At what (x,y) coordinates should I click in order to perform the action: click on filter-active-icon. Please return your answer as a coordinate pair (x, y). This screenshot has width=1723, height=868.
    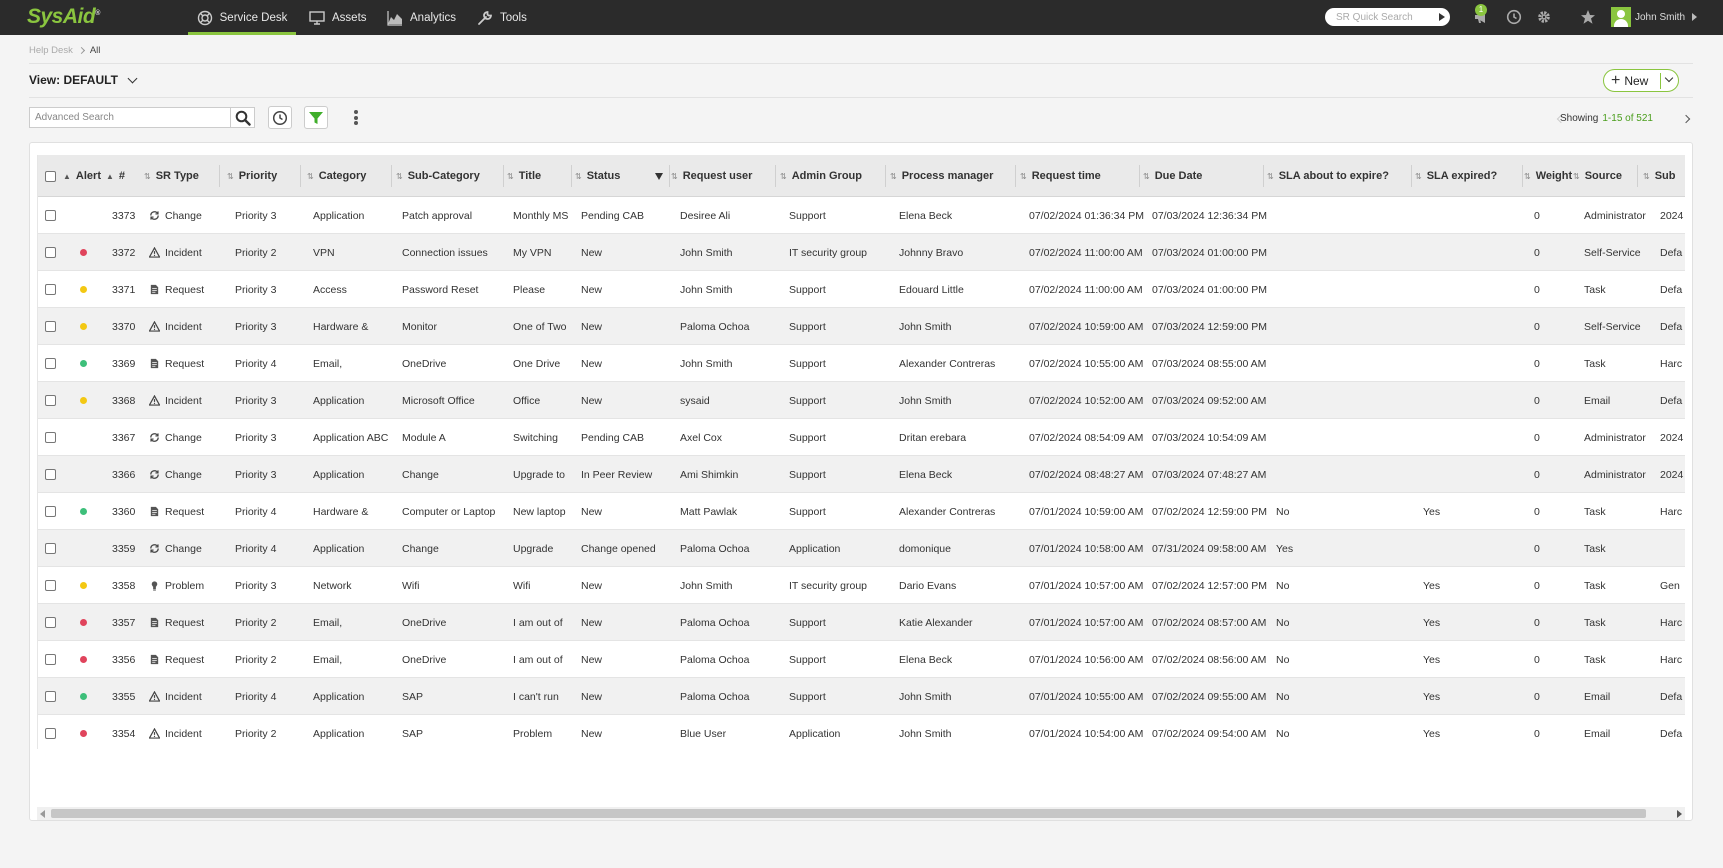
    Looking at the image, I should click on (659, 176).